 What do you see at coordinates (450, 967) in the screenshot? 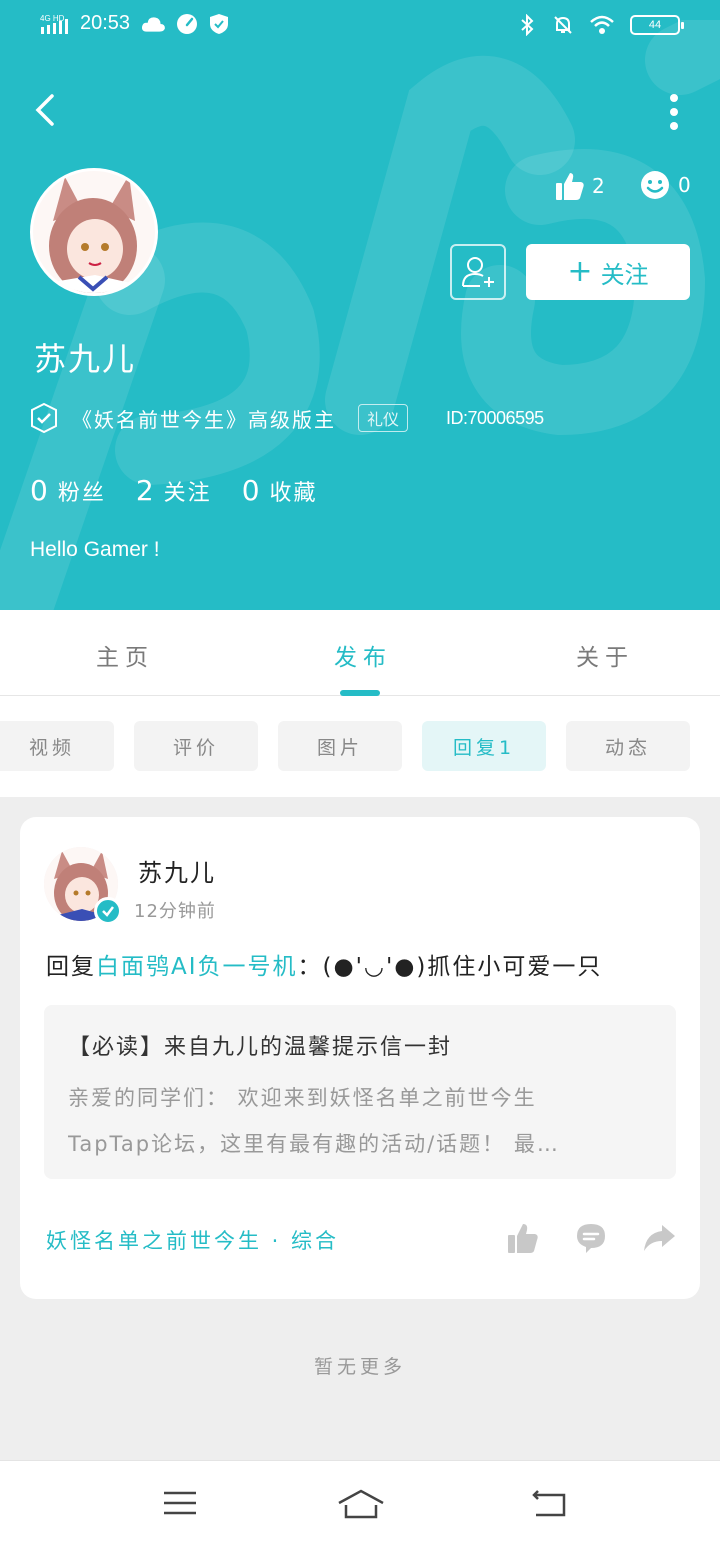
I see `reply-text: ：(●'◡'●)抓住小可爱一只` at bounding box center [450, 967].